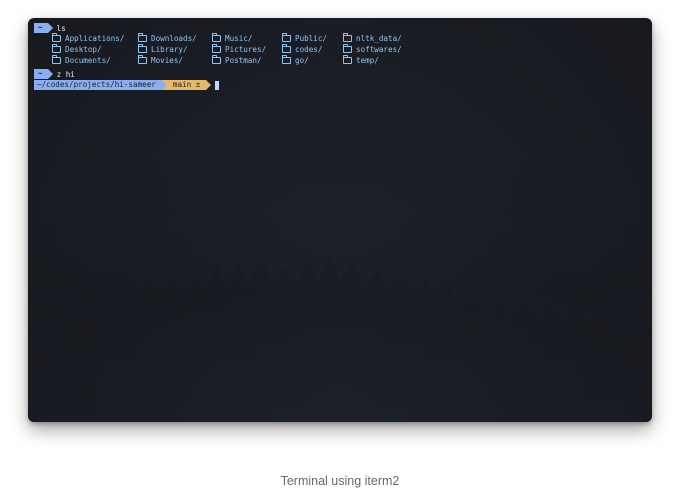 This screenshot has width=680, height=490. What do you see at coordinates (163, 49) in the screenshot?
I see `directory-item: Library/` at bounding box center [163, 49].